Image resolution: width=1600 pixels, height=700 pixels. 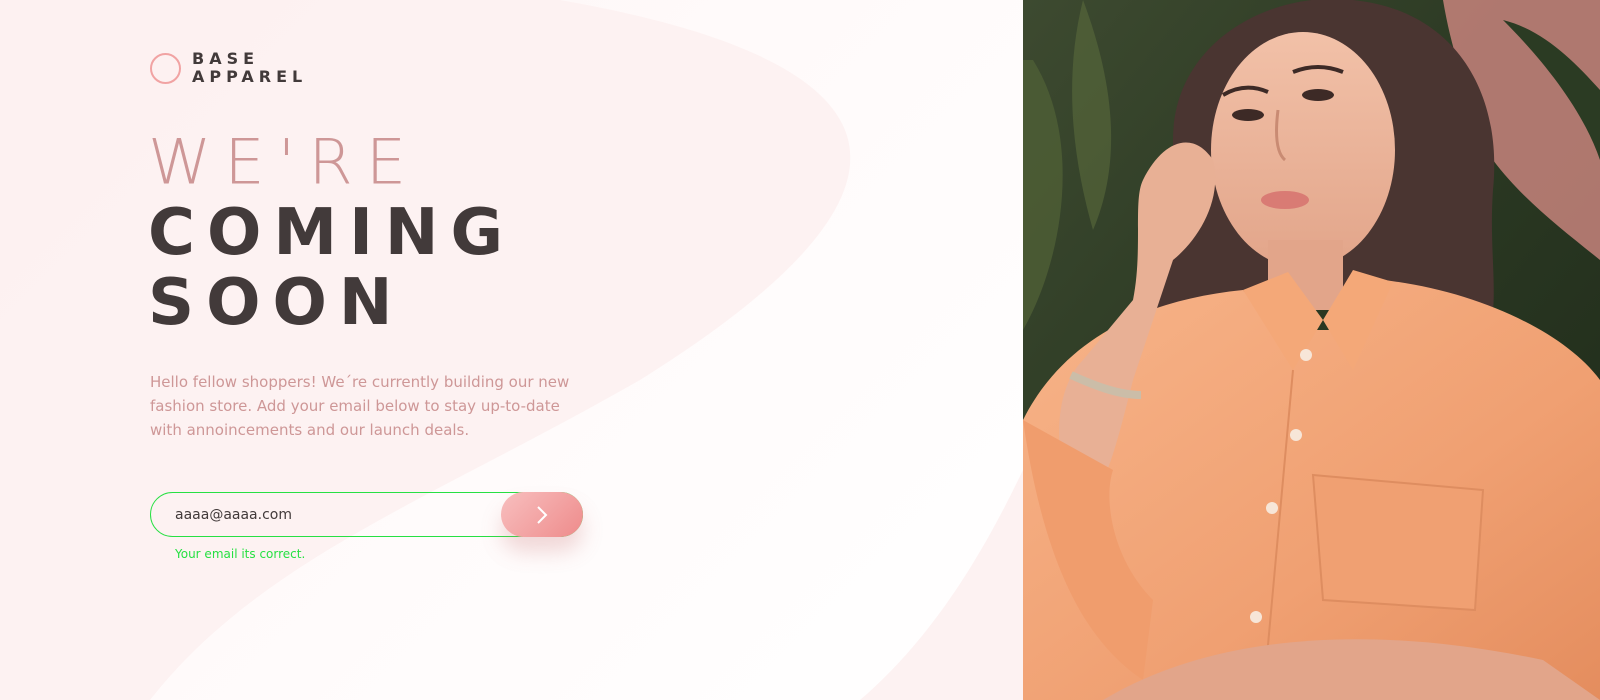 What do you see at coordinates (226, 58) in the screenshot?
I see `brand-name-line1: BASE` at bounding box center [226, 58].